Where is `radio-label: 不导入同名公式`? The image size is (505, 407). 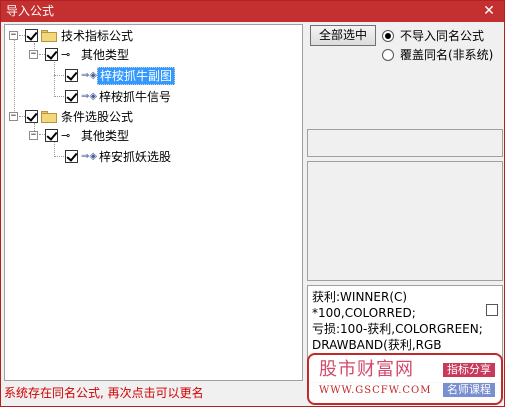 radio-label: 不导入同名公式 is located at coordinates (442, 36).